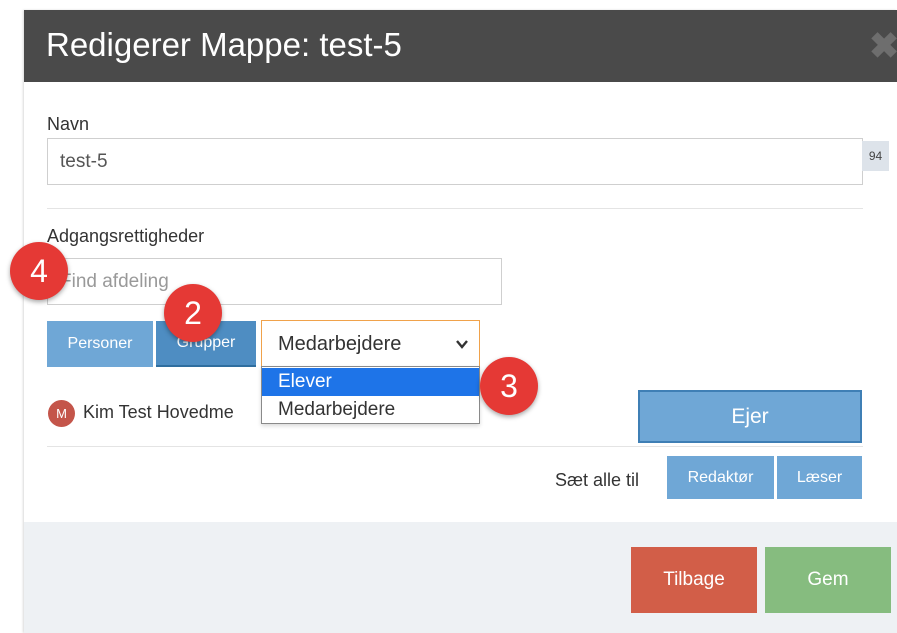 Image resolution: width=897 pixels, height=633 pixels. I want to click on section-divider, so click(455, 208).